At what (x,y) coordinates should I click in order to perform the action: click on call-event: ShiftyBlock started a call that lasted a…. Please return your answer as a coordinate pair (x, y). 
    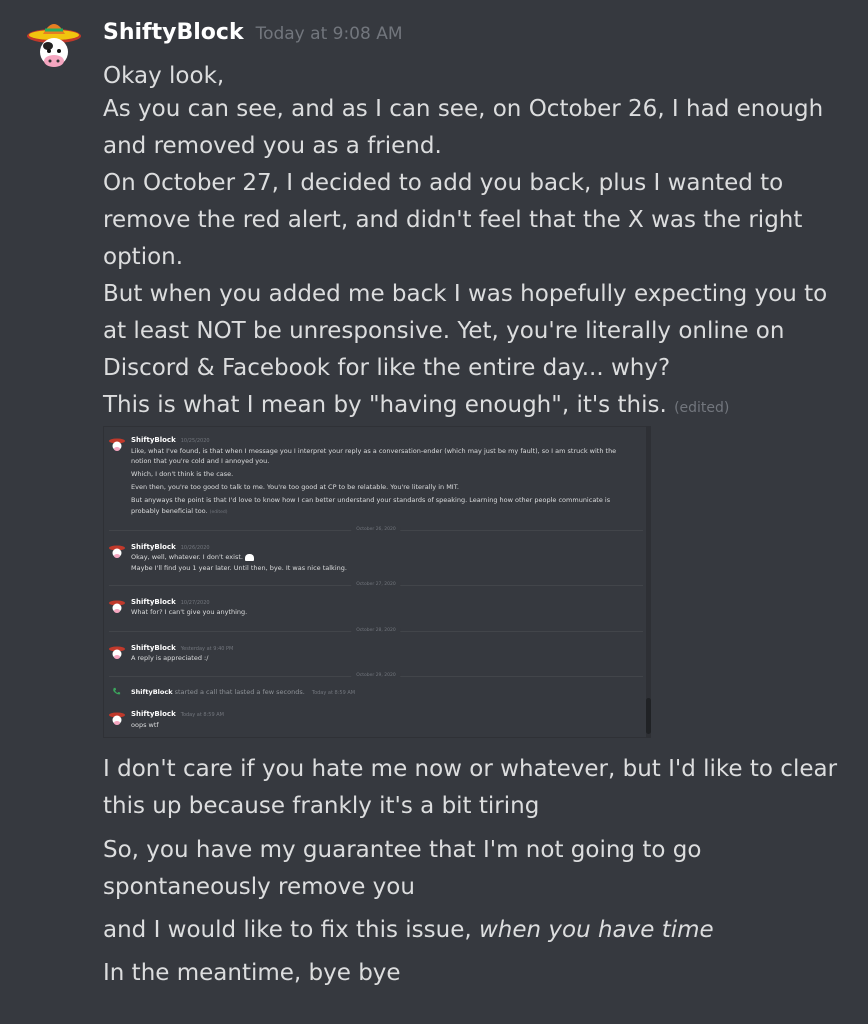
    Looking at the image, I should click on (243, 692).